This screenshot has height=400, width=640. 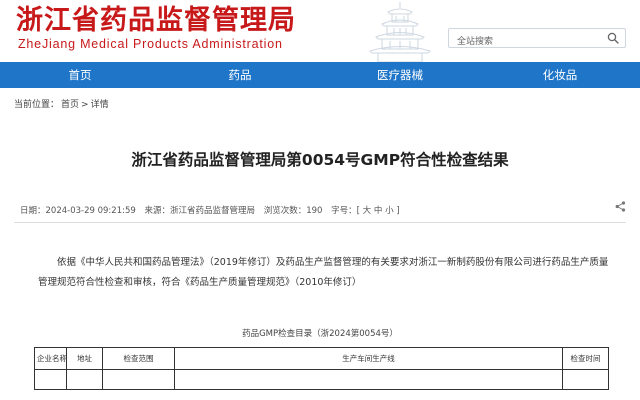 I want to click on nav-item-medical-devices: 医疗器械, so click(x=400, y=75).